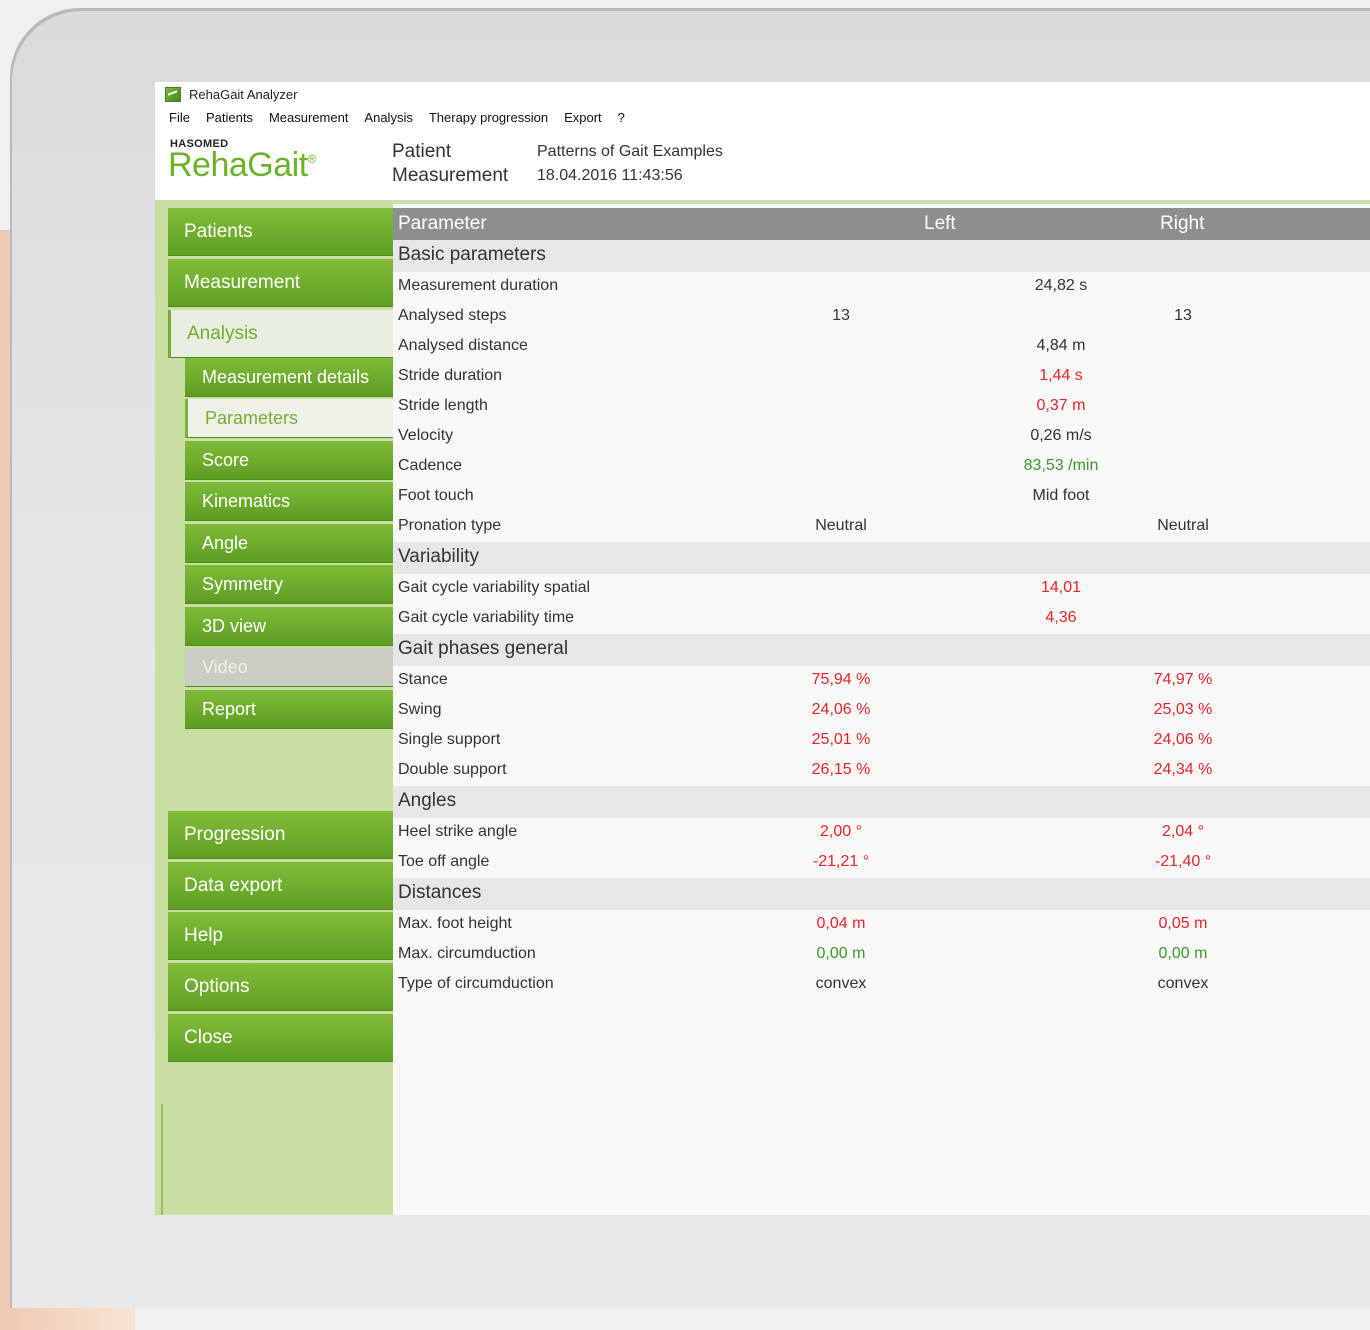 The image size is (1370, 1330). What do you see at coordinates (881, 681) in the screenshot?
I see `table-row: Stance 75,94 % 74,97 %` at bounding box center [881, 681].